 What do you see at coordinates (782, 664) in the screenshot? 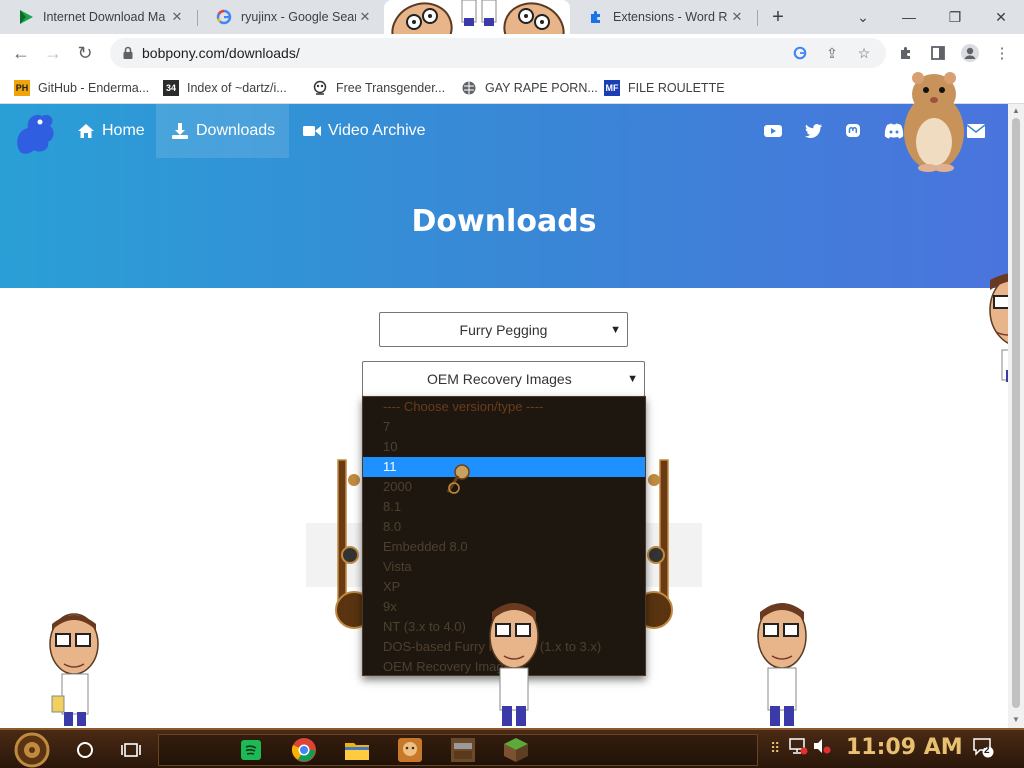
I see `character-right` at bounding box center [782, 664].